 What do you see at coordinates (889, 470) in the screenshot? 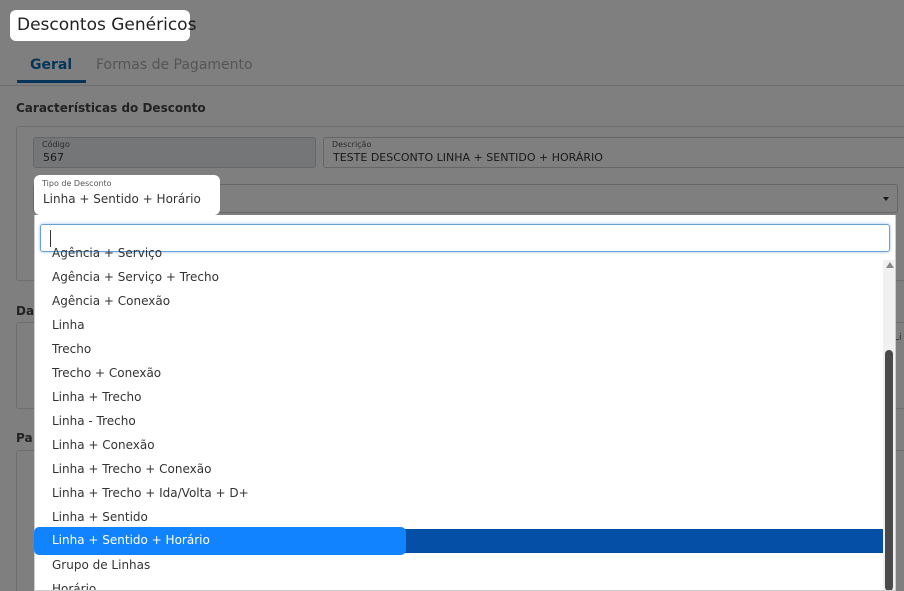
I see `scroll-thumb` at bounding box center [889, 470].